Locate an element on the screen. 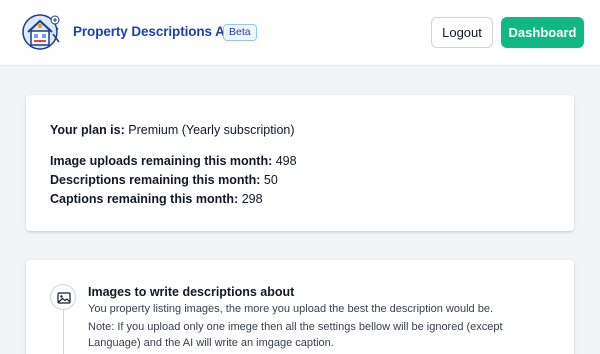 Image resolution: width=600 pixels, height=354 pixels. descriptions-row: Descriptions remaining this month: 50 is located at coordinates (164, 180).